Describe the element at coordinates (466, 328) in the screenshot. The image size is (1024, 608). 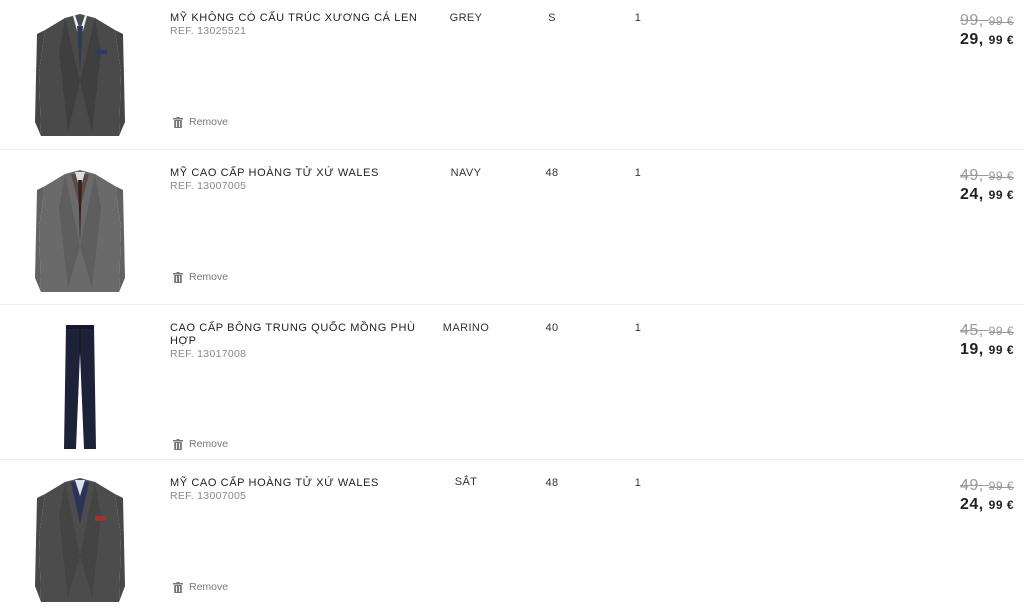
I see `product-color: MARINO` at that location.